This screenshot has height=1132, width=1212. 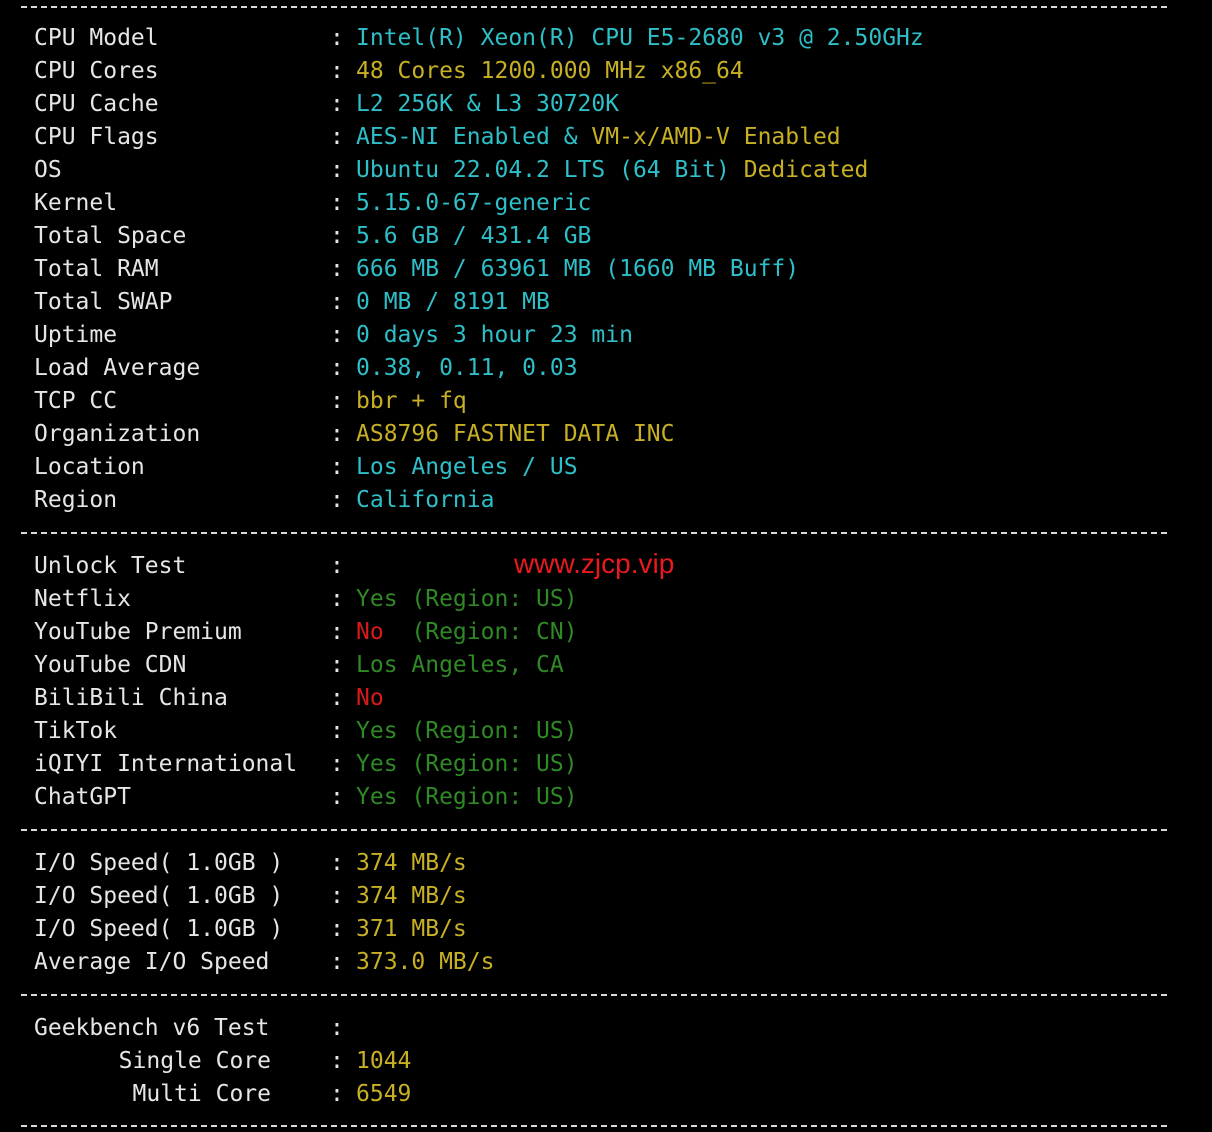 I want to click on row-label: YouTube Premium, so click(x=138, y=632).